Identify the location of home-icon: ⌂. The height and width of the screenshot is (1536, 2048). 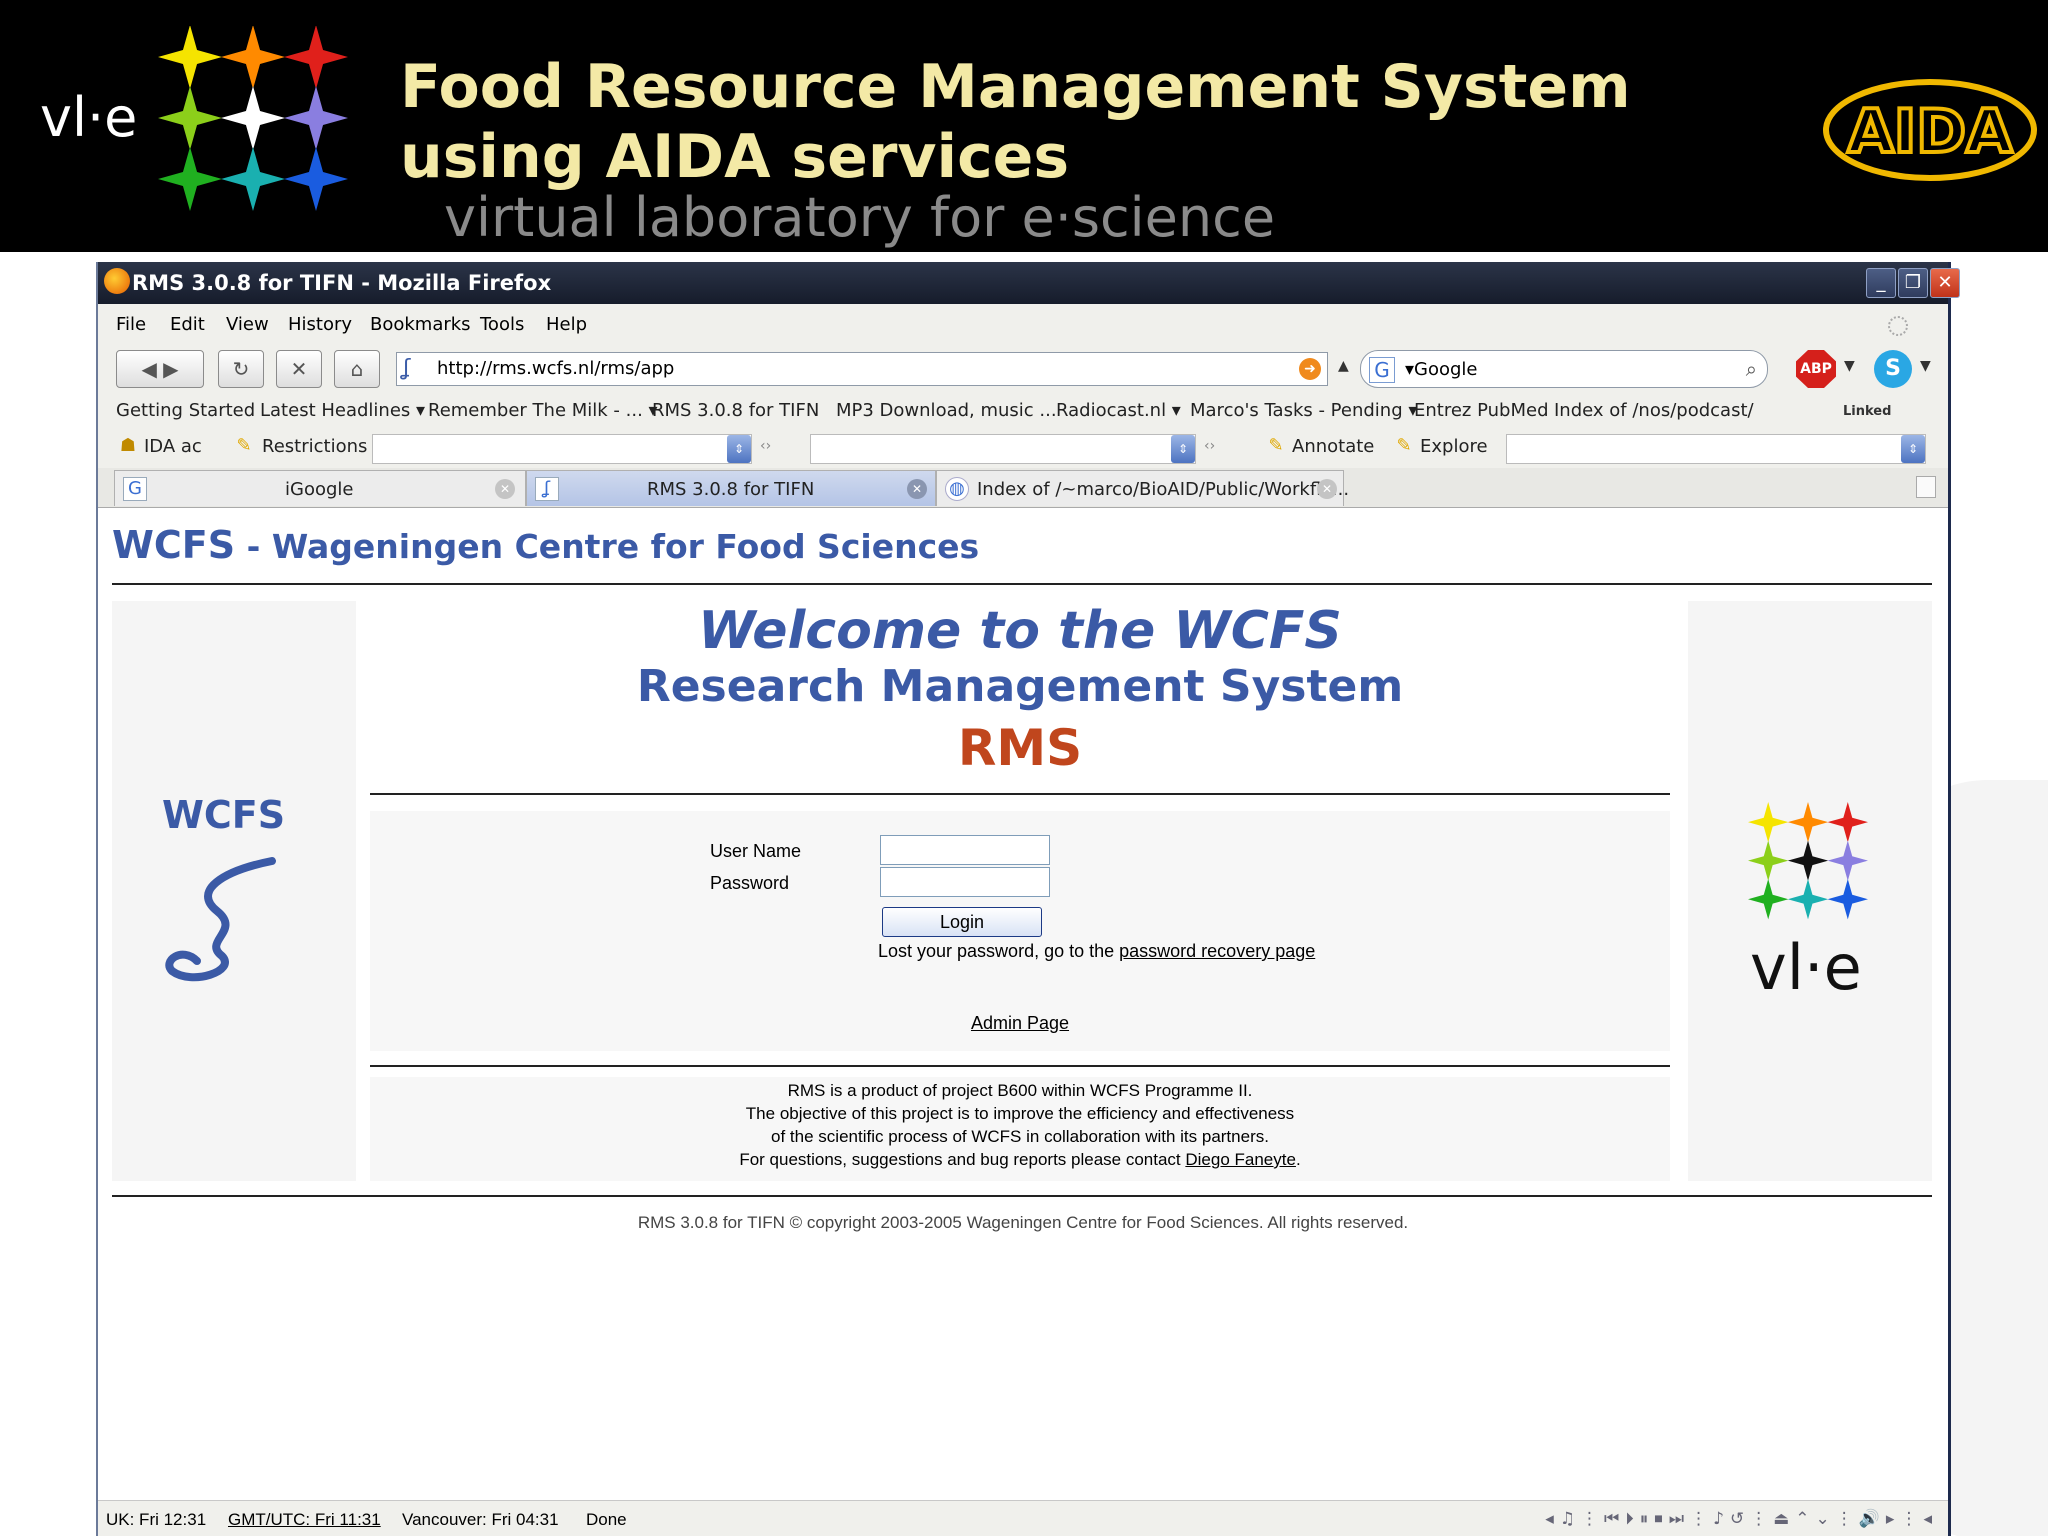
(357, 369).